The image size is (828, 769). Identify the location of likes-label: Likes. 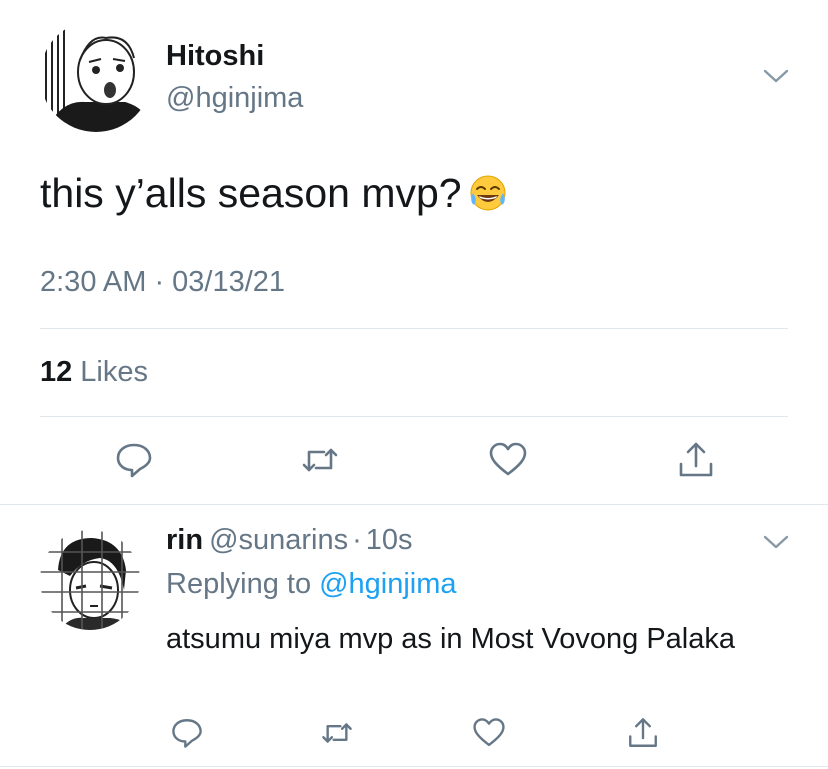
(114, 372).